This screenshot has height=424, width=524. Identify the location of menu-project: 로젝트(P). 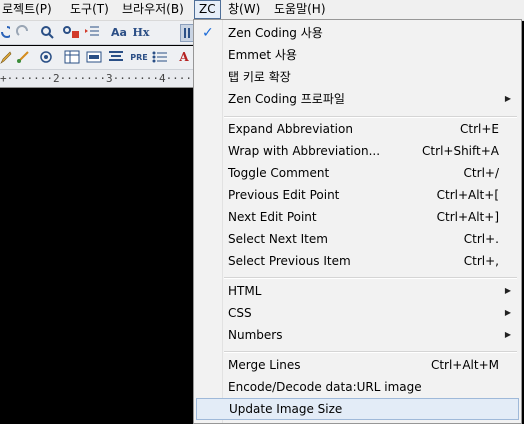
(28, 9).